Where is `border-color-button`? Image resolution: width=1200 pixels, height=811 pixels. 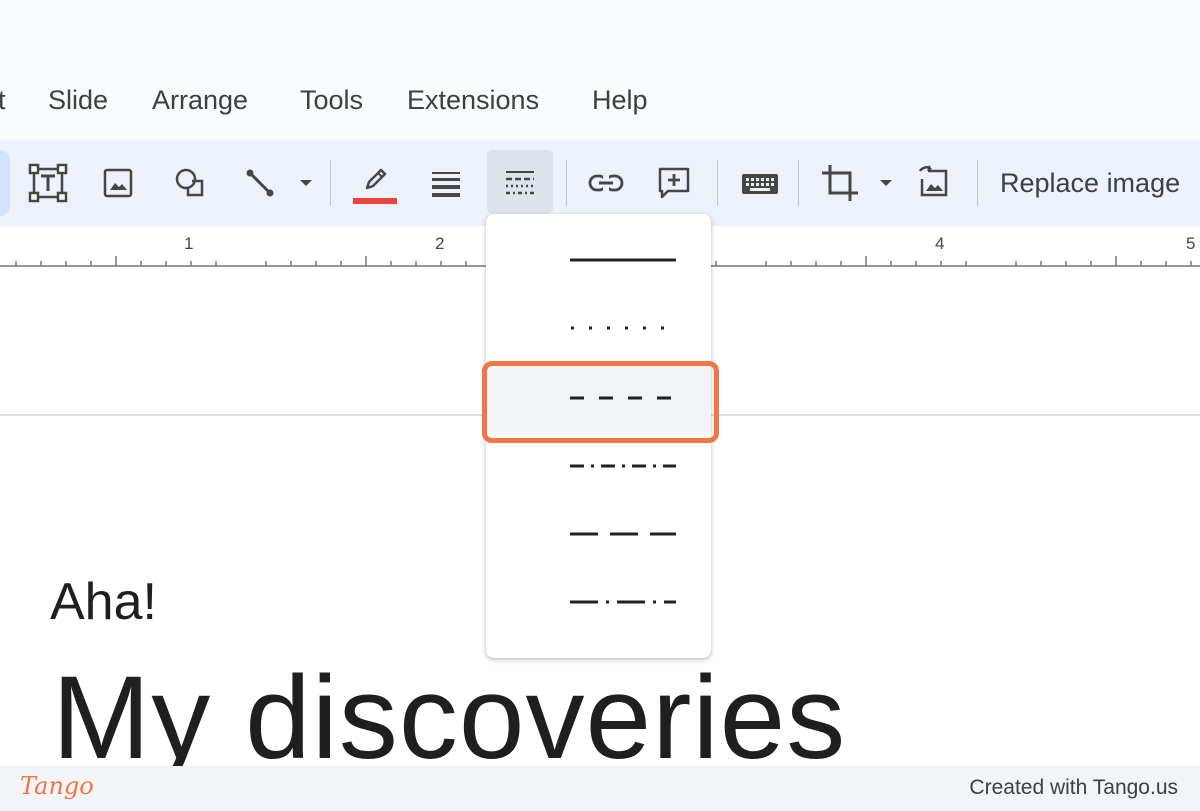
border-color-button is located at coordinates (374, 183).